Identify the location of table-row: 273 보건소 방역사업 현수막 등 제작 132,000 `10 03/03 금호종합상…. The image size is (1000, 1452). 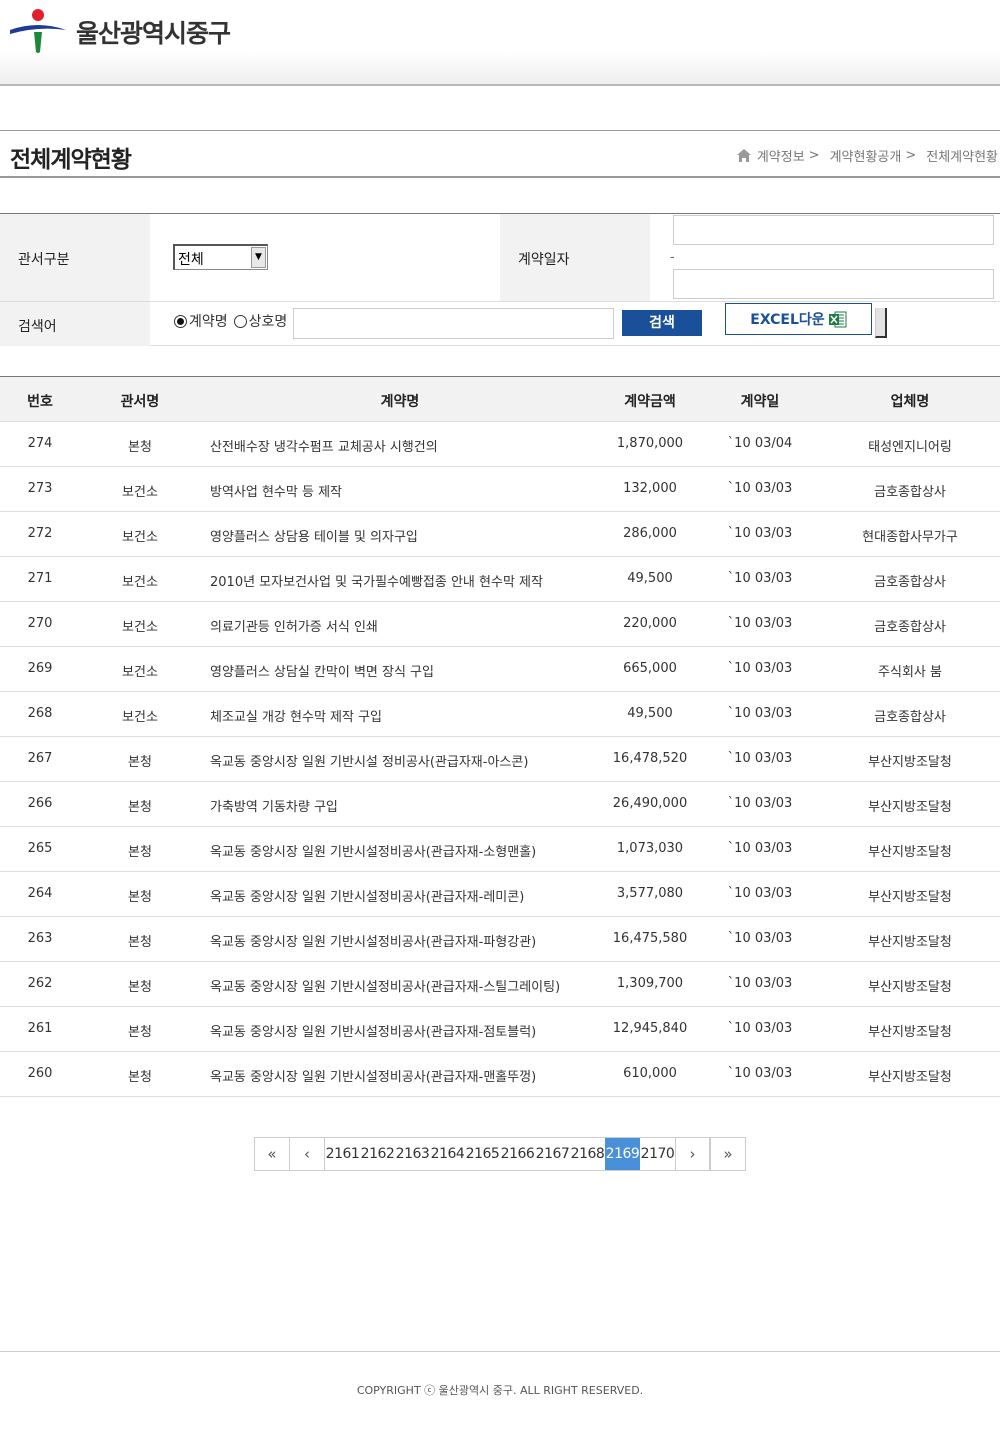
(500, 489).